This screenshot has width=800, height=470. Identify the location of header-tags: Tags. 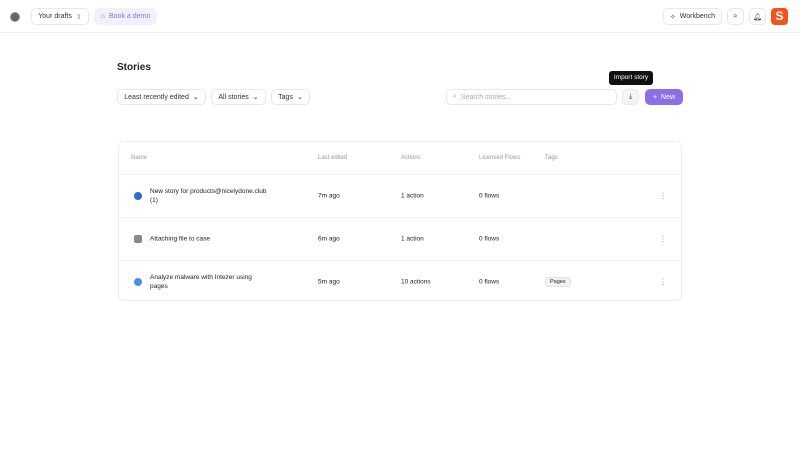
(551, 158).